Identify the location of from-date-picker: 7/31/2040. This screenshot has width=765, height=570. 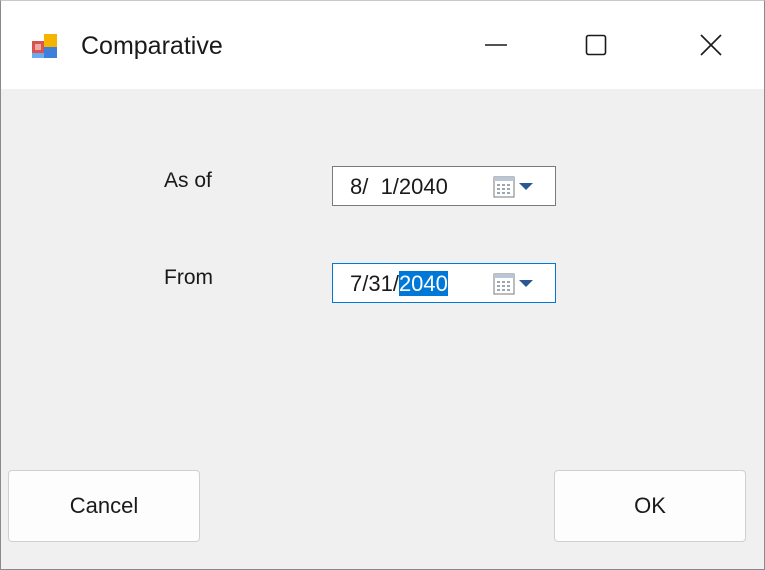
(444, 283).